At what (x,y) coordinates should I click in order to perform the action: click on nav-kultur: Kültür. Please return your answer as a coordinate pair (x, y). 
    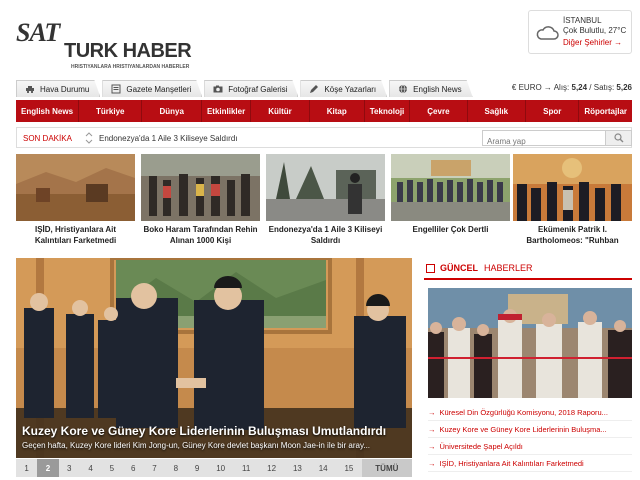
    Looking at the image, I should click on (280, 111).